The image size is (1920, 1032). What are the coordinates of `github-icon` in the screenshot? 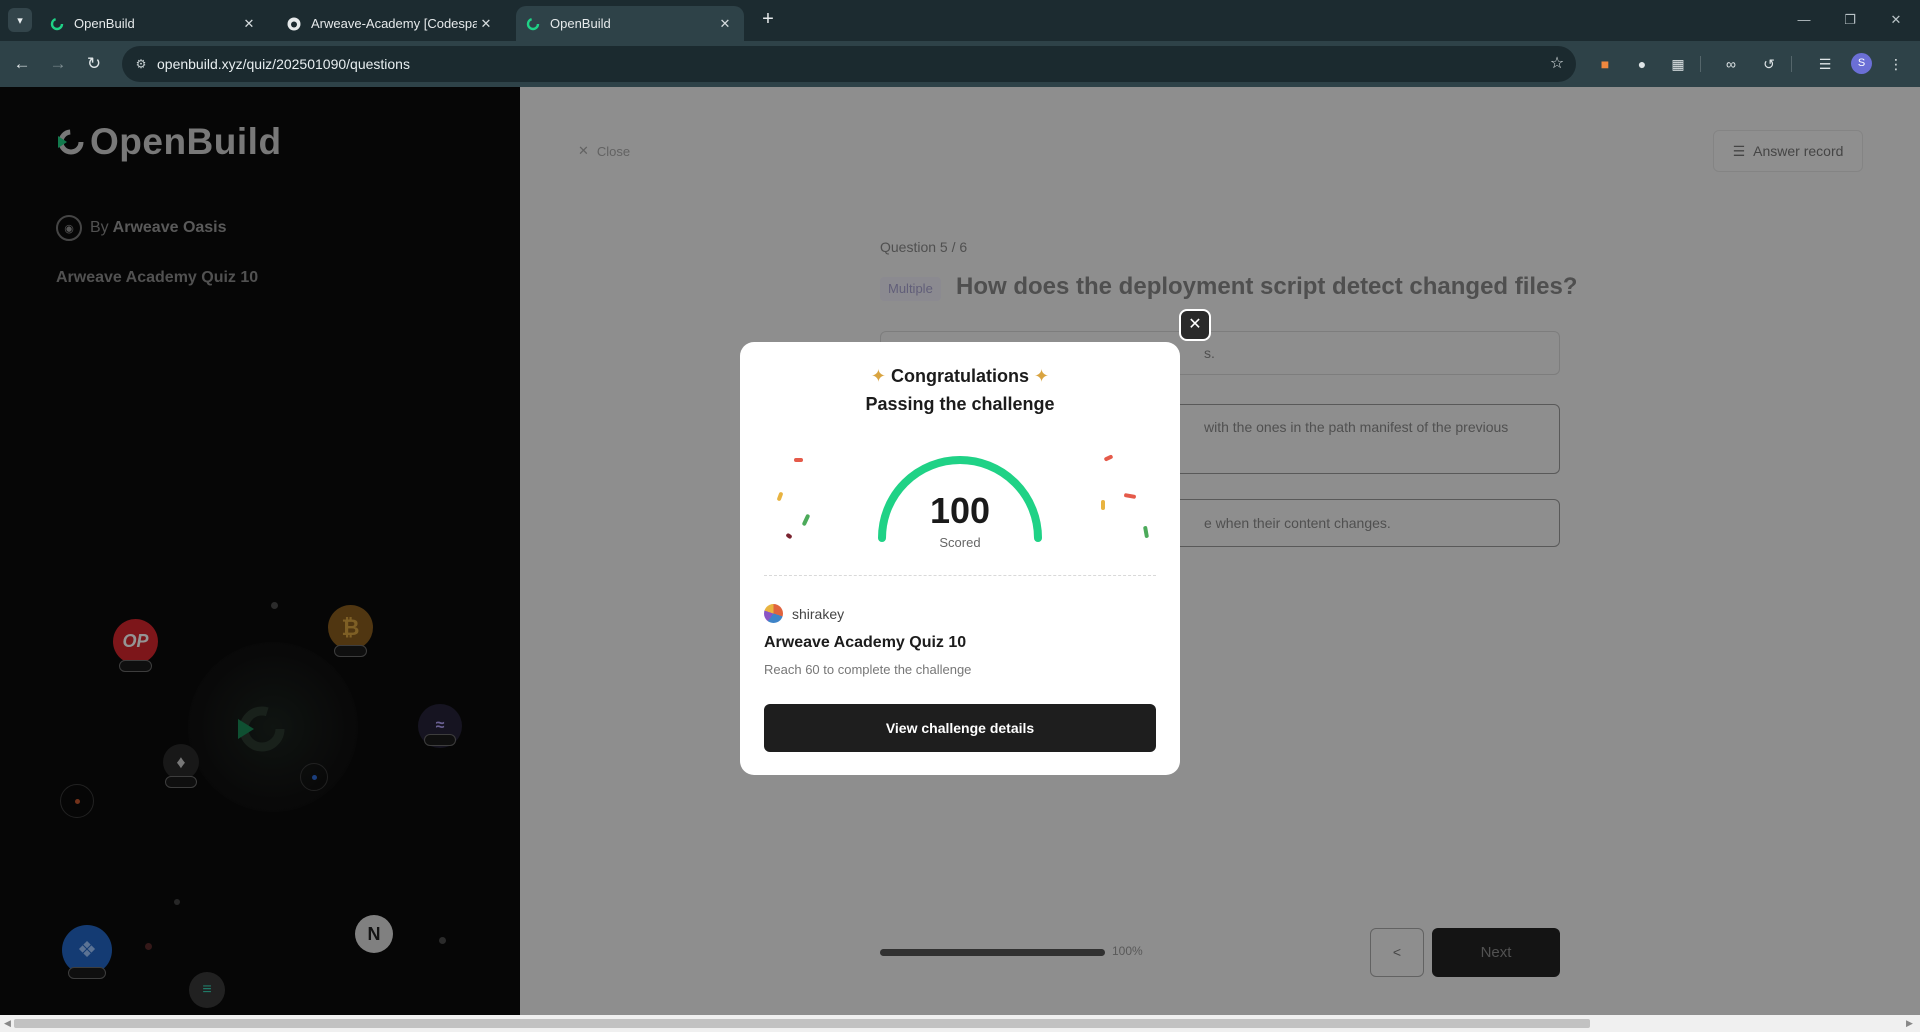 It's located at (294, 23).